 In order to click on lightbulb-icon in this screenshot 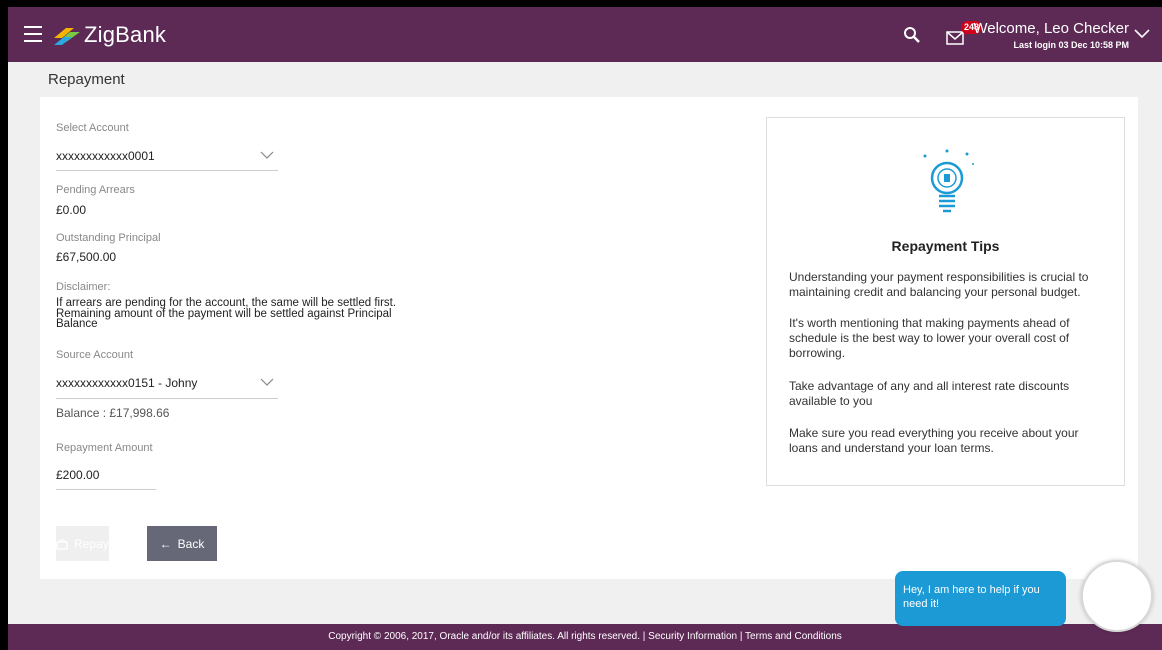, I will do `click(948, 181)`.